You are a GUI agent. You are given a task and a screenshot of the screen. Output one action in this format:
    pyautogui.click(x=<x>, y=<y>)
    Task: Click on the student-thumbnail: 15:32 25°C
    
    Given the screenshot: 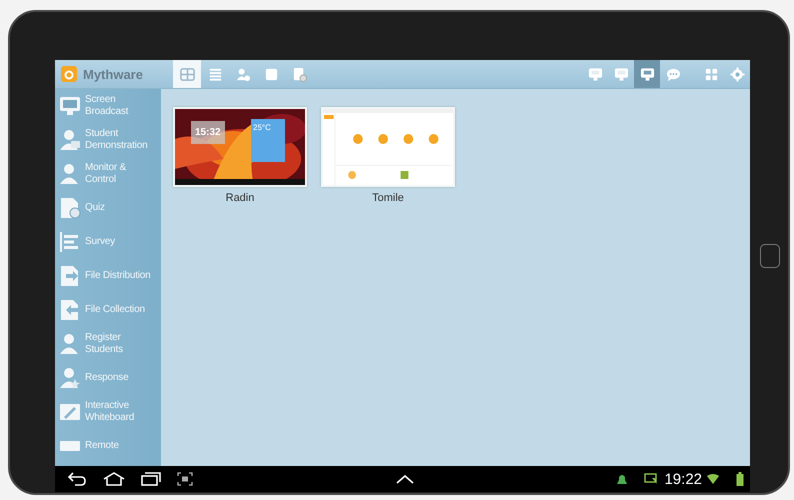 What is the action you would take?
    pyautogui.click(x=240, y=147)
    